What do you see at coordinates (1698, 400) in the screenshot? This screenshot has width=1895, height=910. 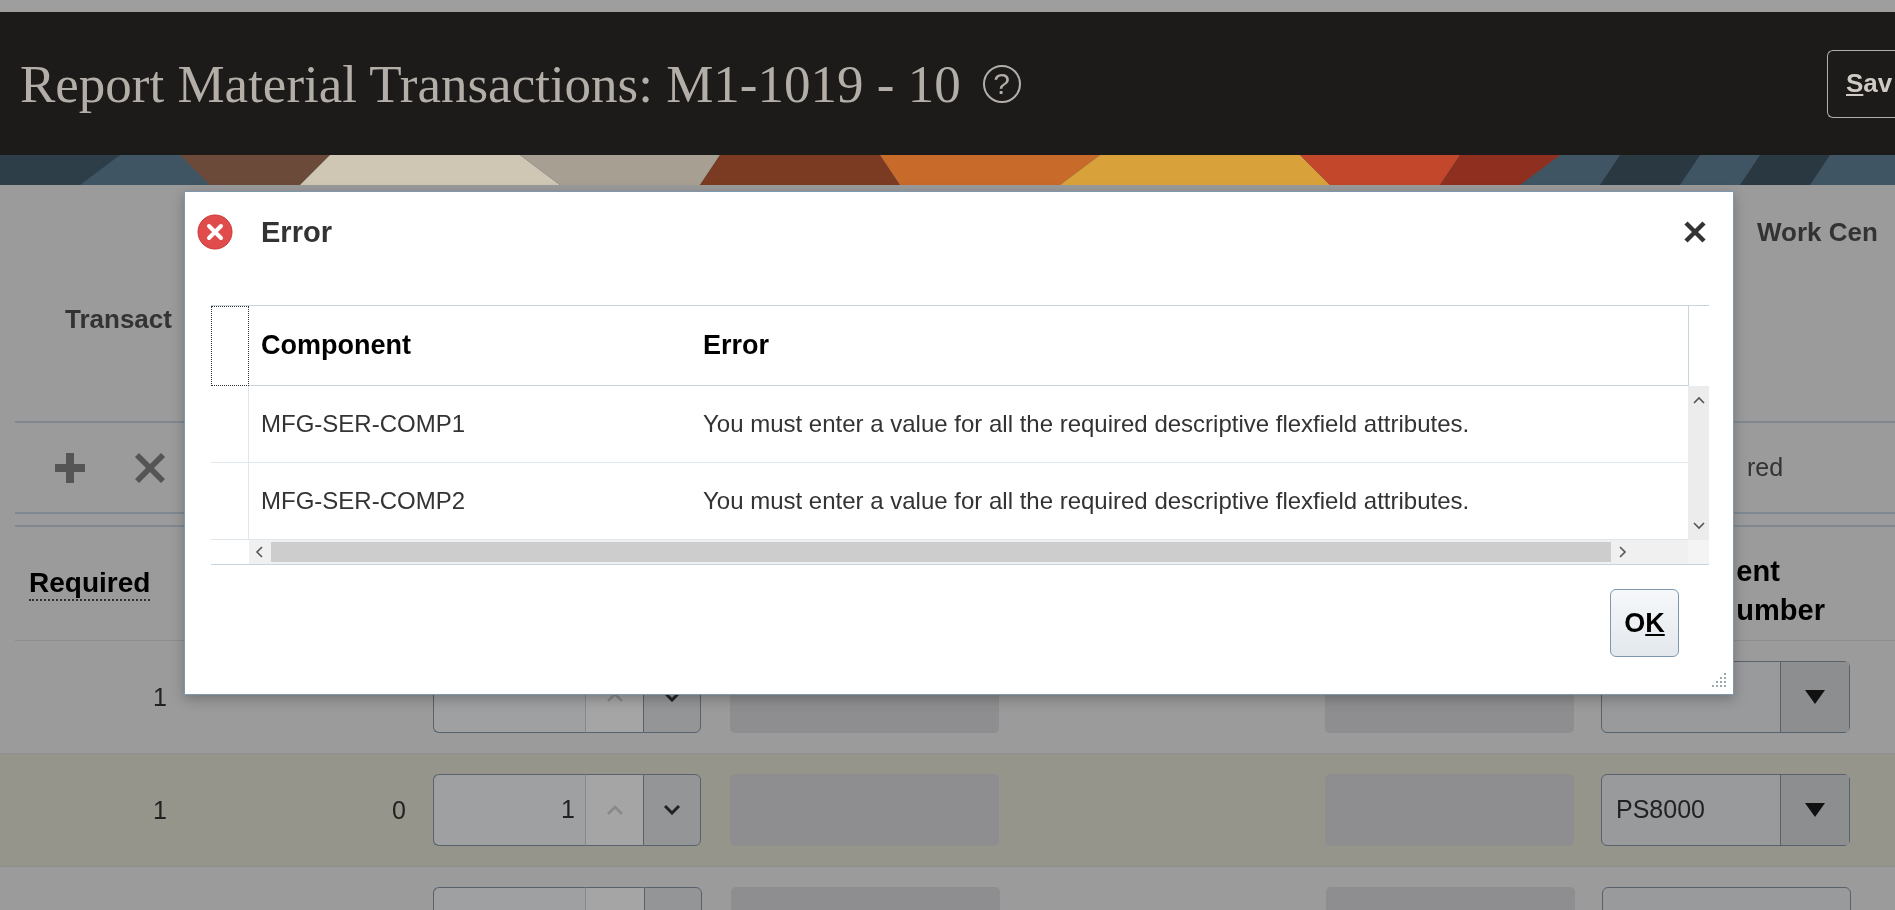 I see `scroll-up-icon` at bounding box center [1698, 400].